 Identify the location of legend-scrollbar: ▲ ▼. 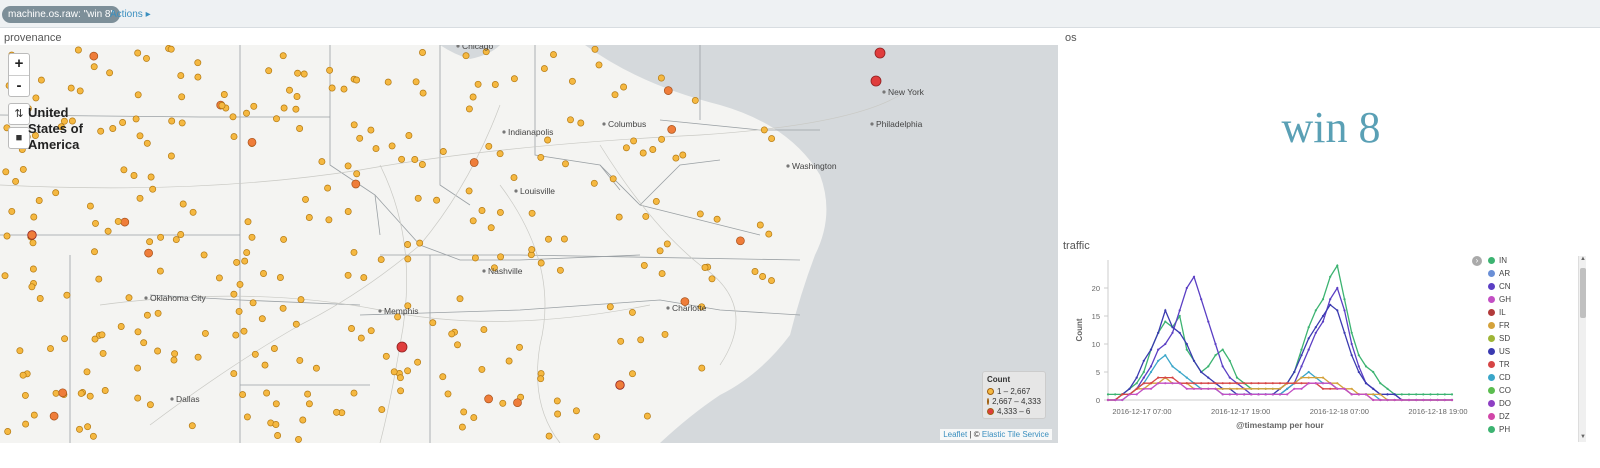
(1582, 349).